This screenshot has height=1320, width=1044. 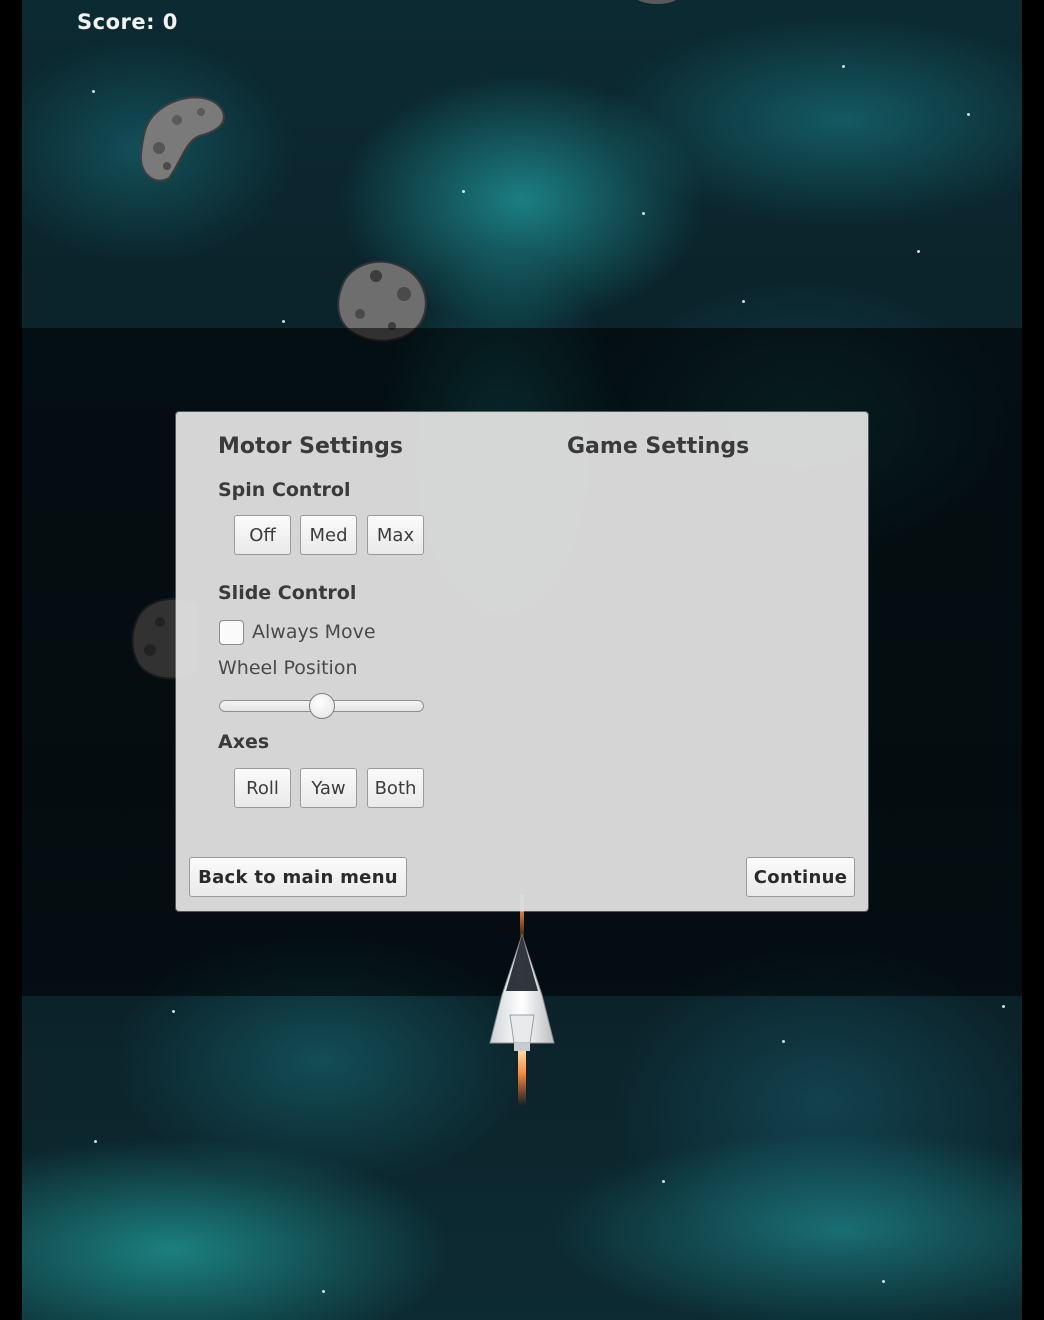 I want to click on spin-control-label: Spin Control, so click(x=284, y=490).